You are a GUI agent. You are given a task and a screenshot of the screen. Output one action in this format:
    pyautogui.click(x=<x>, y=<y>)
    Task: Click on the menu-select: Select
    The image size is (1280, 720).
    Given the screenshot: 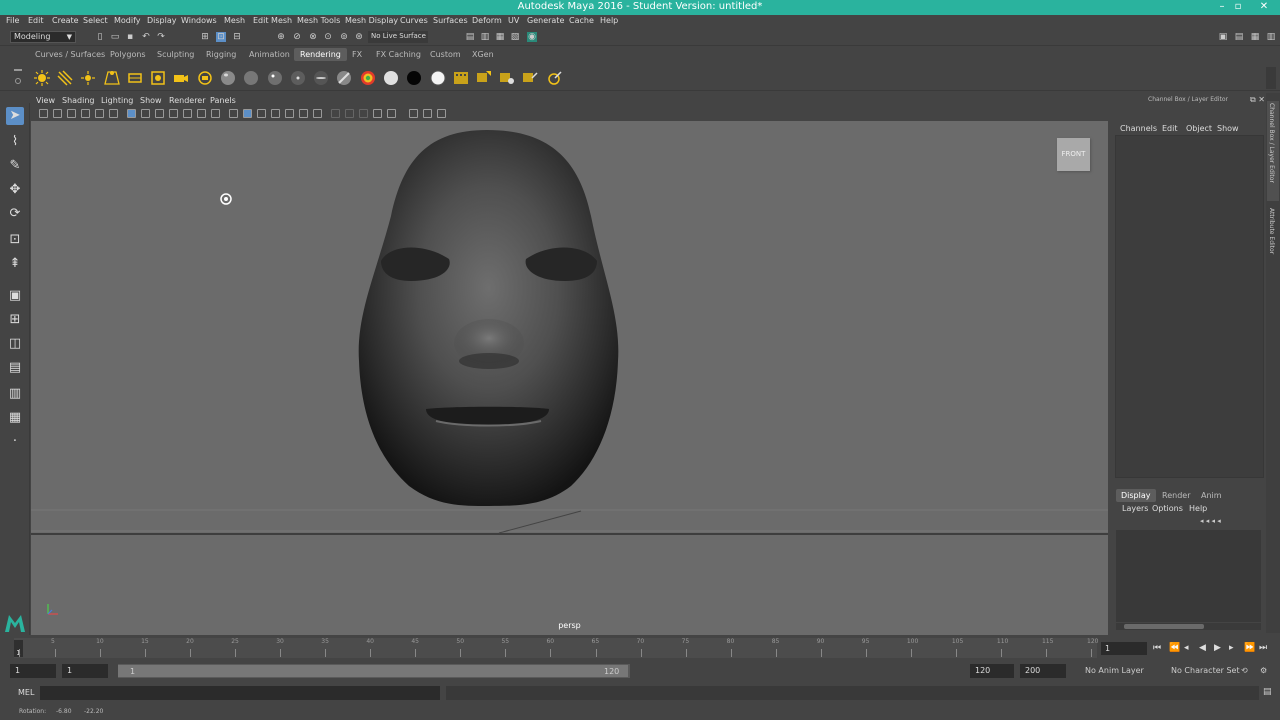 What is the action you would take?
    pyautogui.click(x=95, y=20)
    